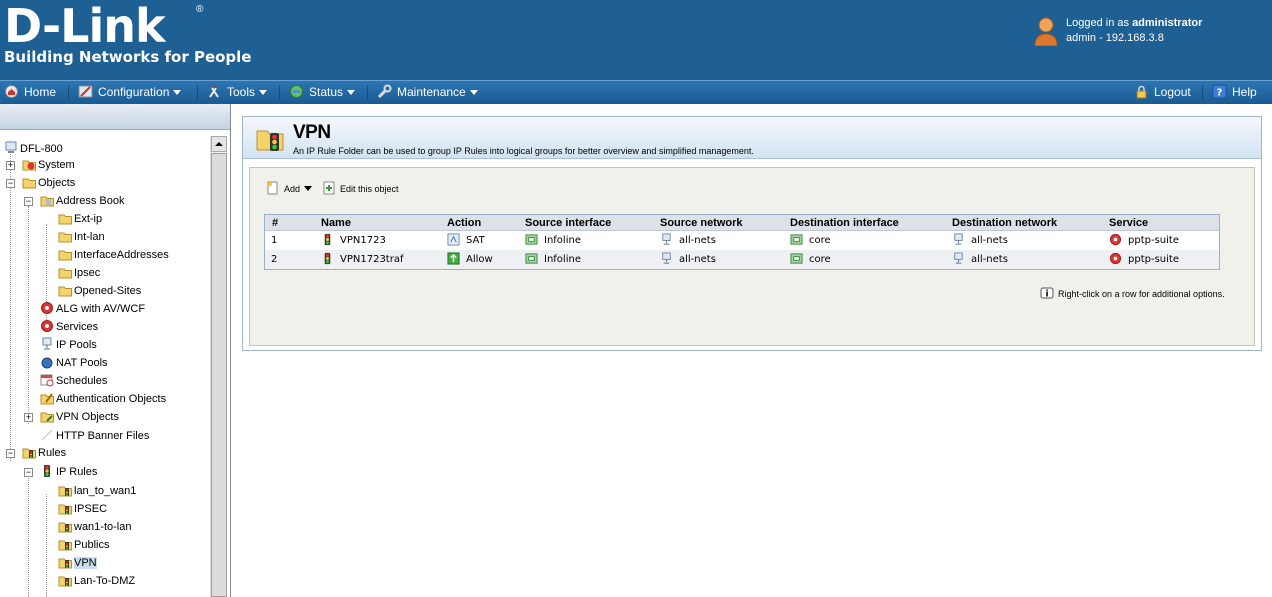 This screenshot has width=1272, height=597. Describe the element at coordinates (296, 91) in the screenshot. I see `status-icon` at that location.